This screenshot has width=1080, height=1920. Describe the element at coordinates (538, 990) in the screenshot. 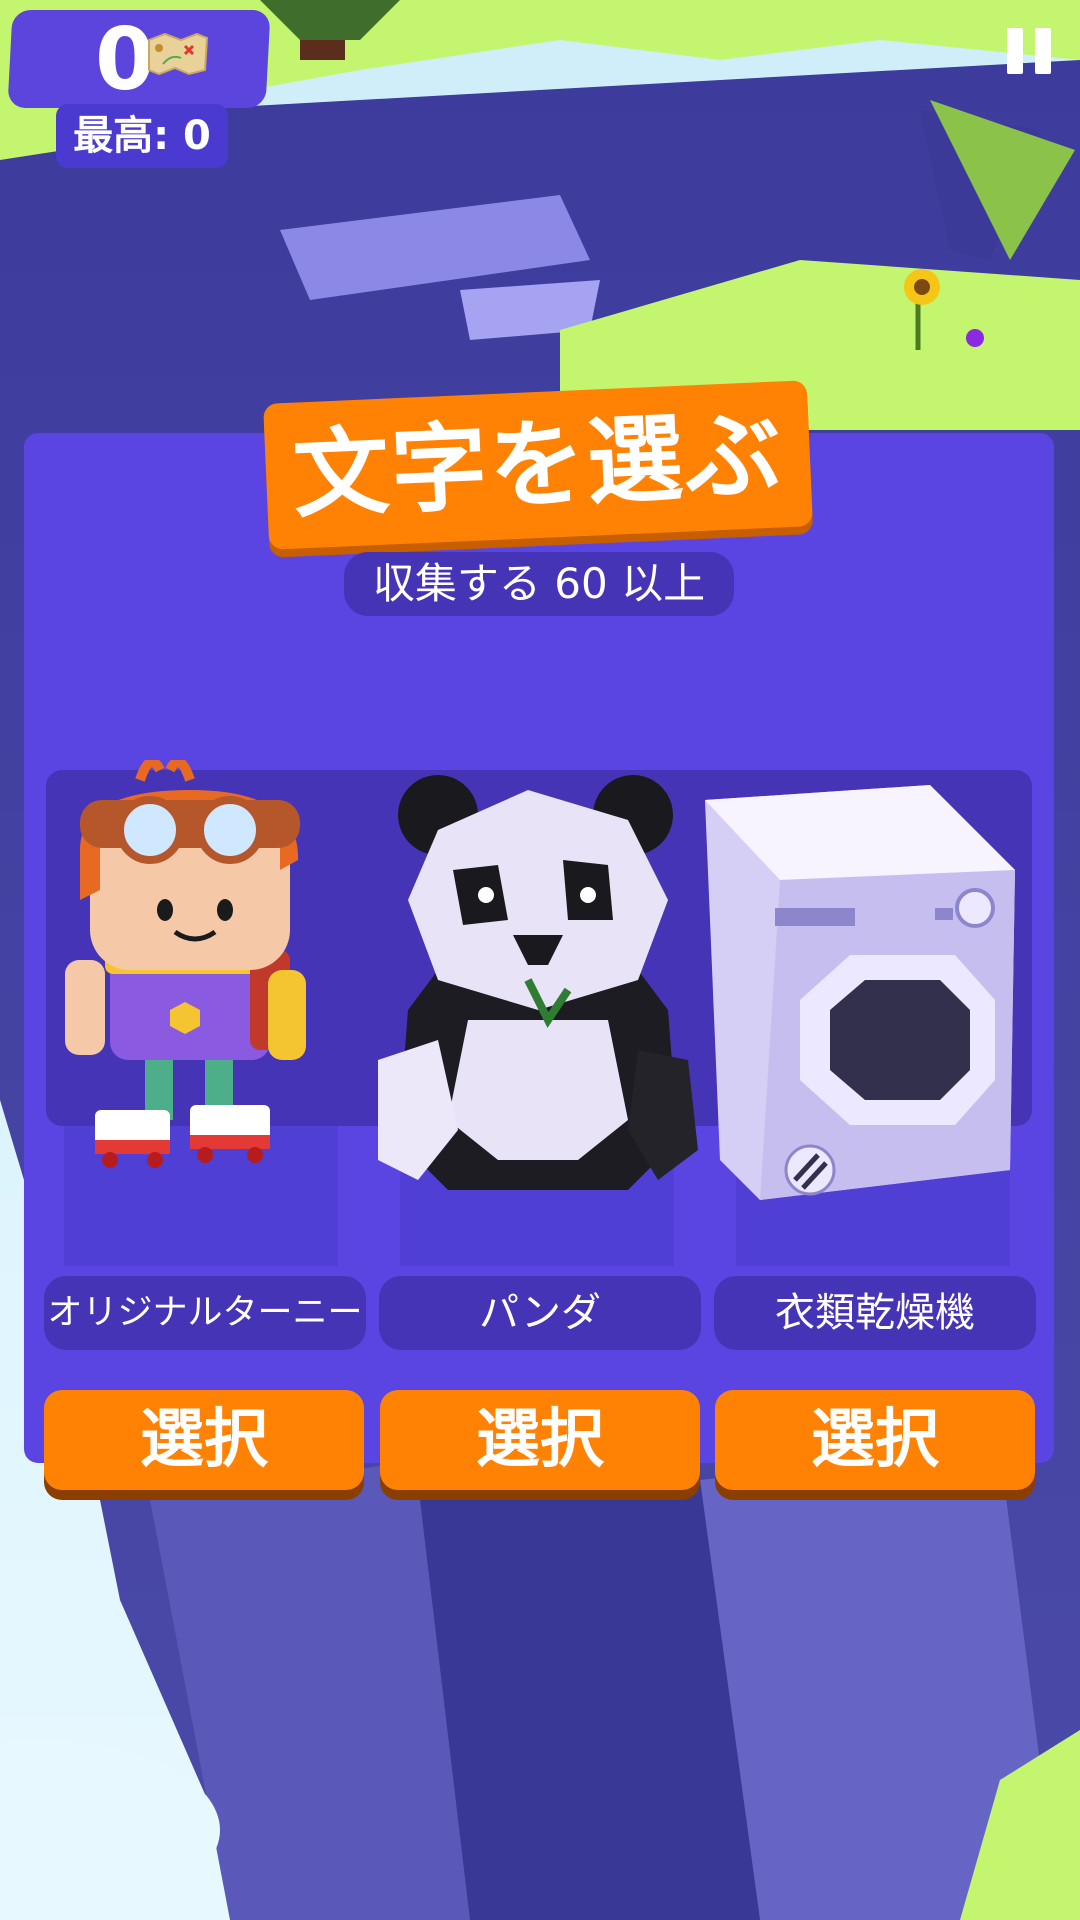

I see `panda-character-icon` at that location.